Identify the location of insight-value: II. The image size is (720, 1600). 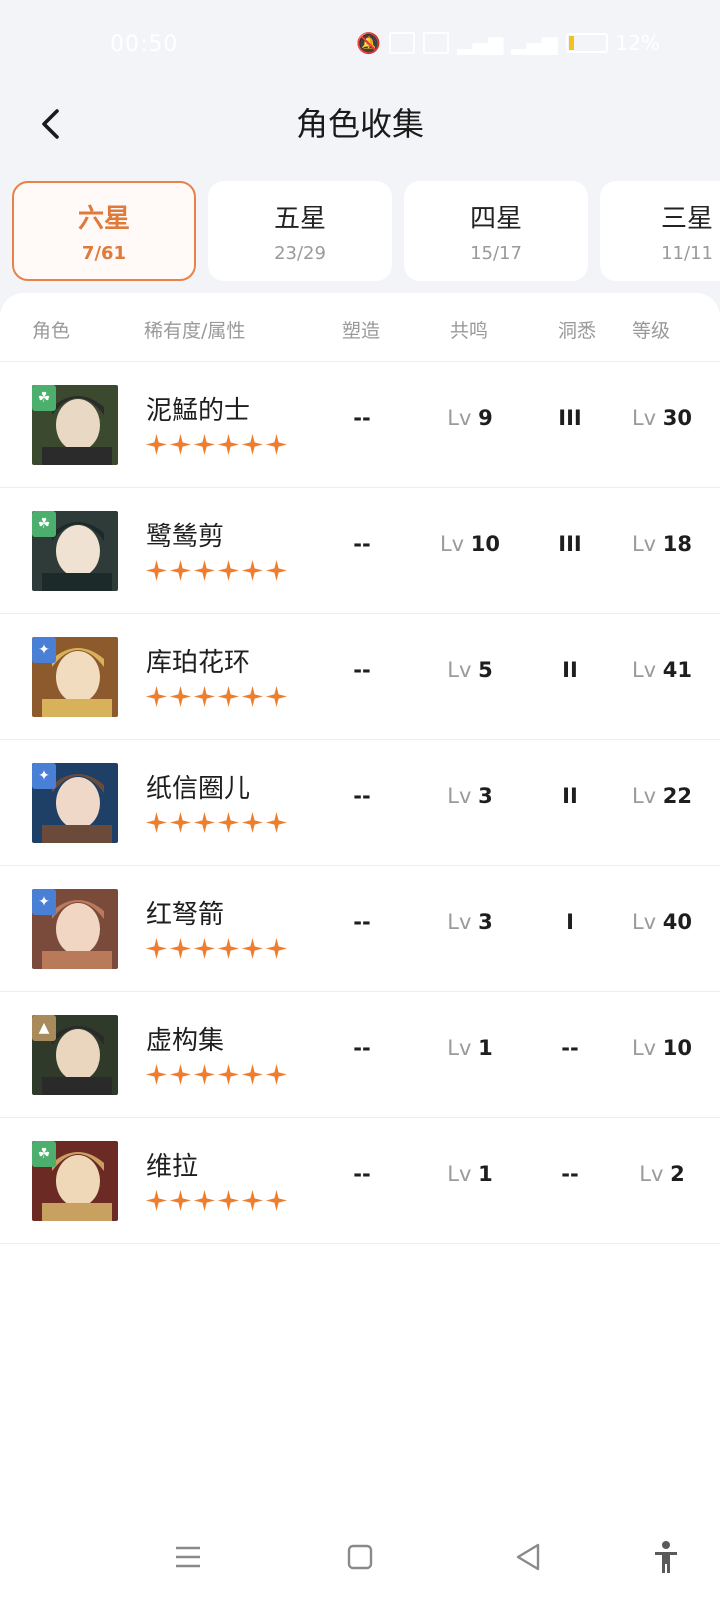
(570, 796).